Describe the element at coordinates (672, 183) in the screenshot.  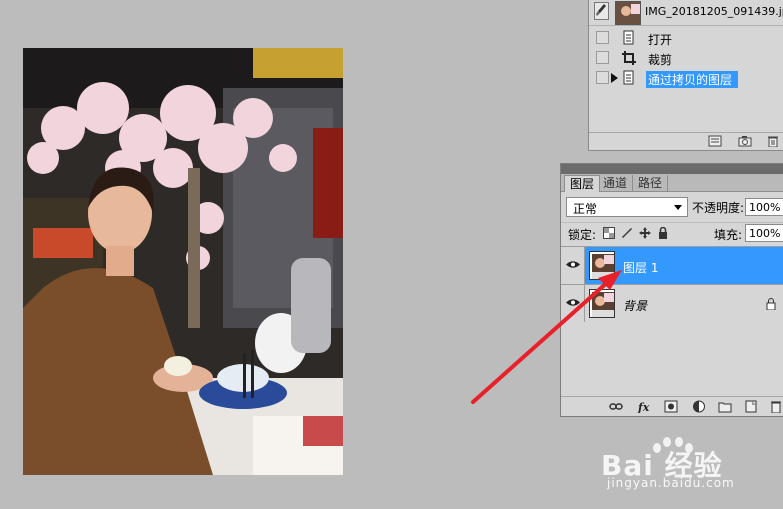
I see `layers-tabbar: 图层 通道 路径` at that location.